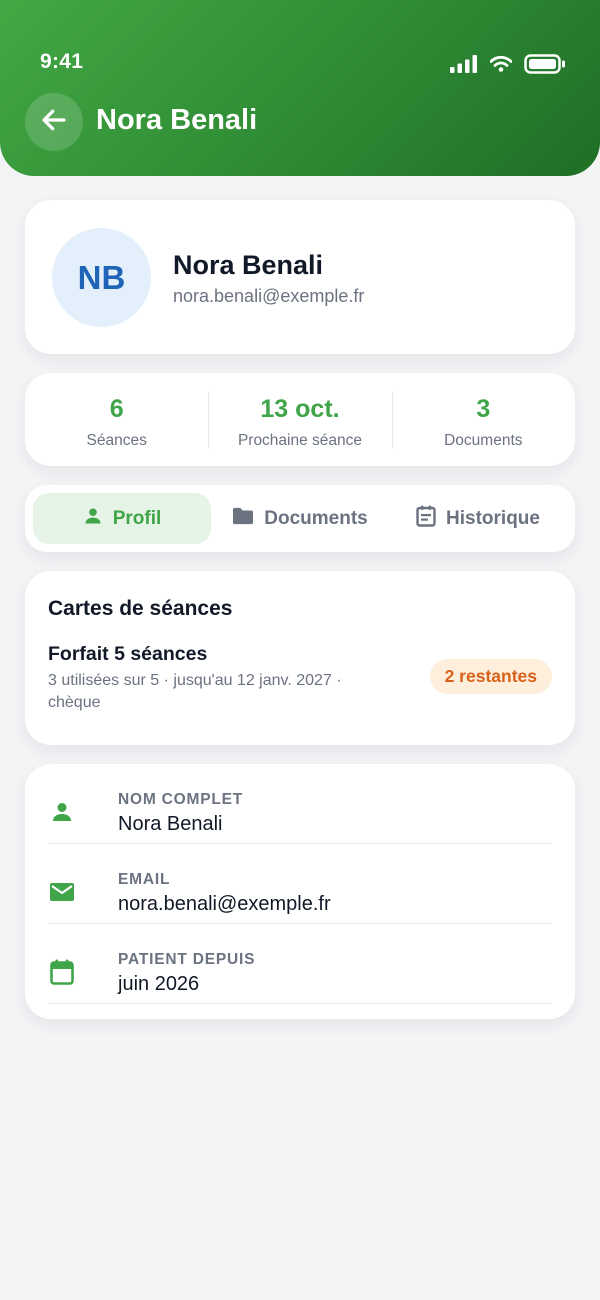 The image size is (600, 1300). What do you see at coordinates (248, 265) in the screenshot?
I see `profile-name: Nora Benali` at bounding box center [248, 265].